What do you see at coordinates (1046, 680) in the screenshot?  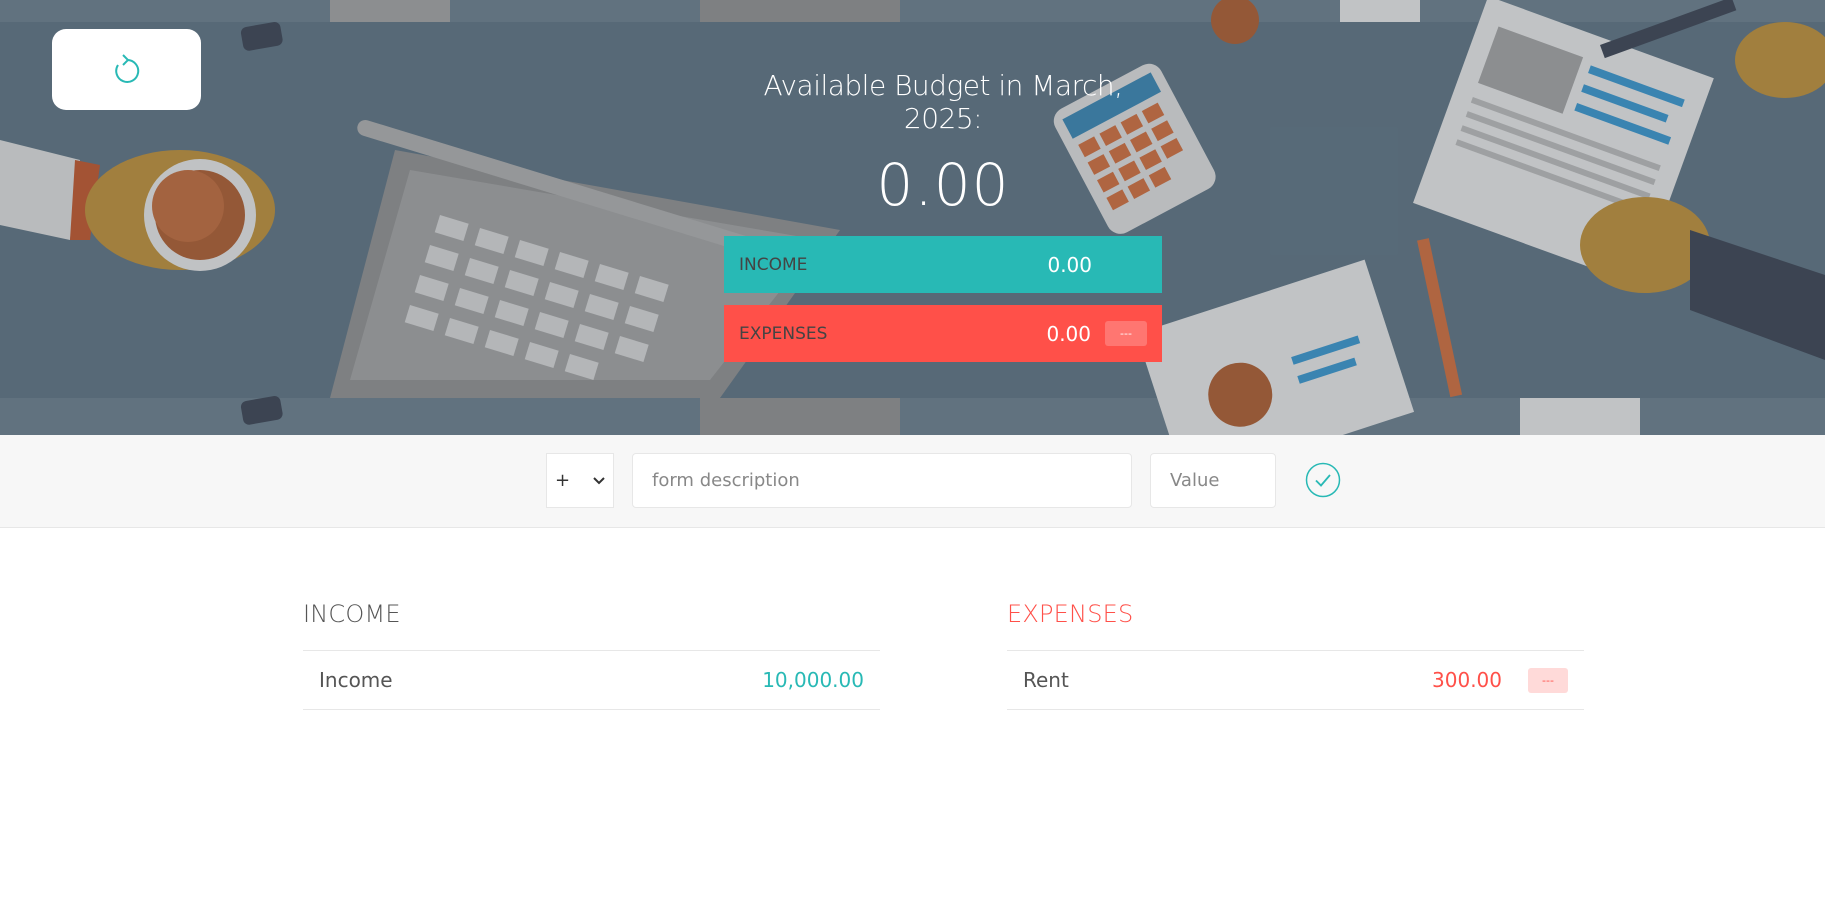 I see `expense-item-description: Rent` at bounding box center [1046, 680].